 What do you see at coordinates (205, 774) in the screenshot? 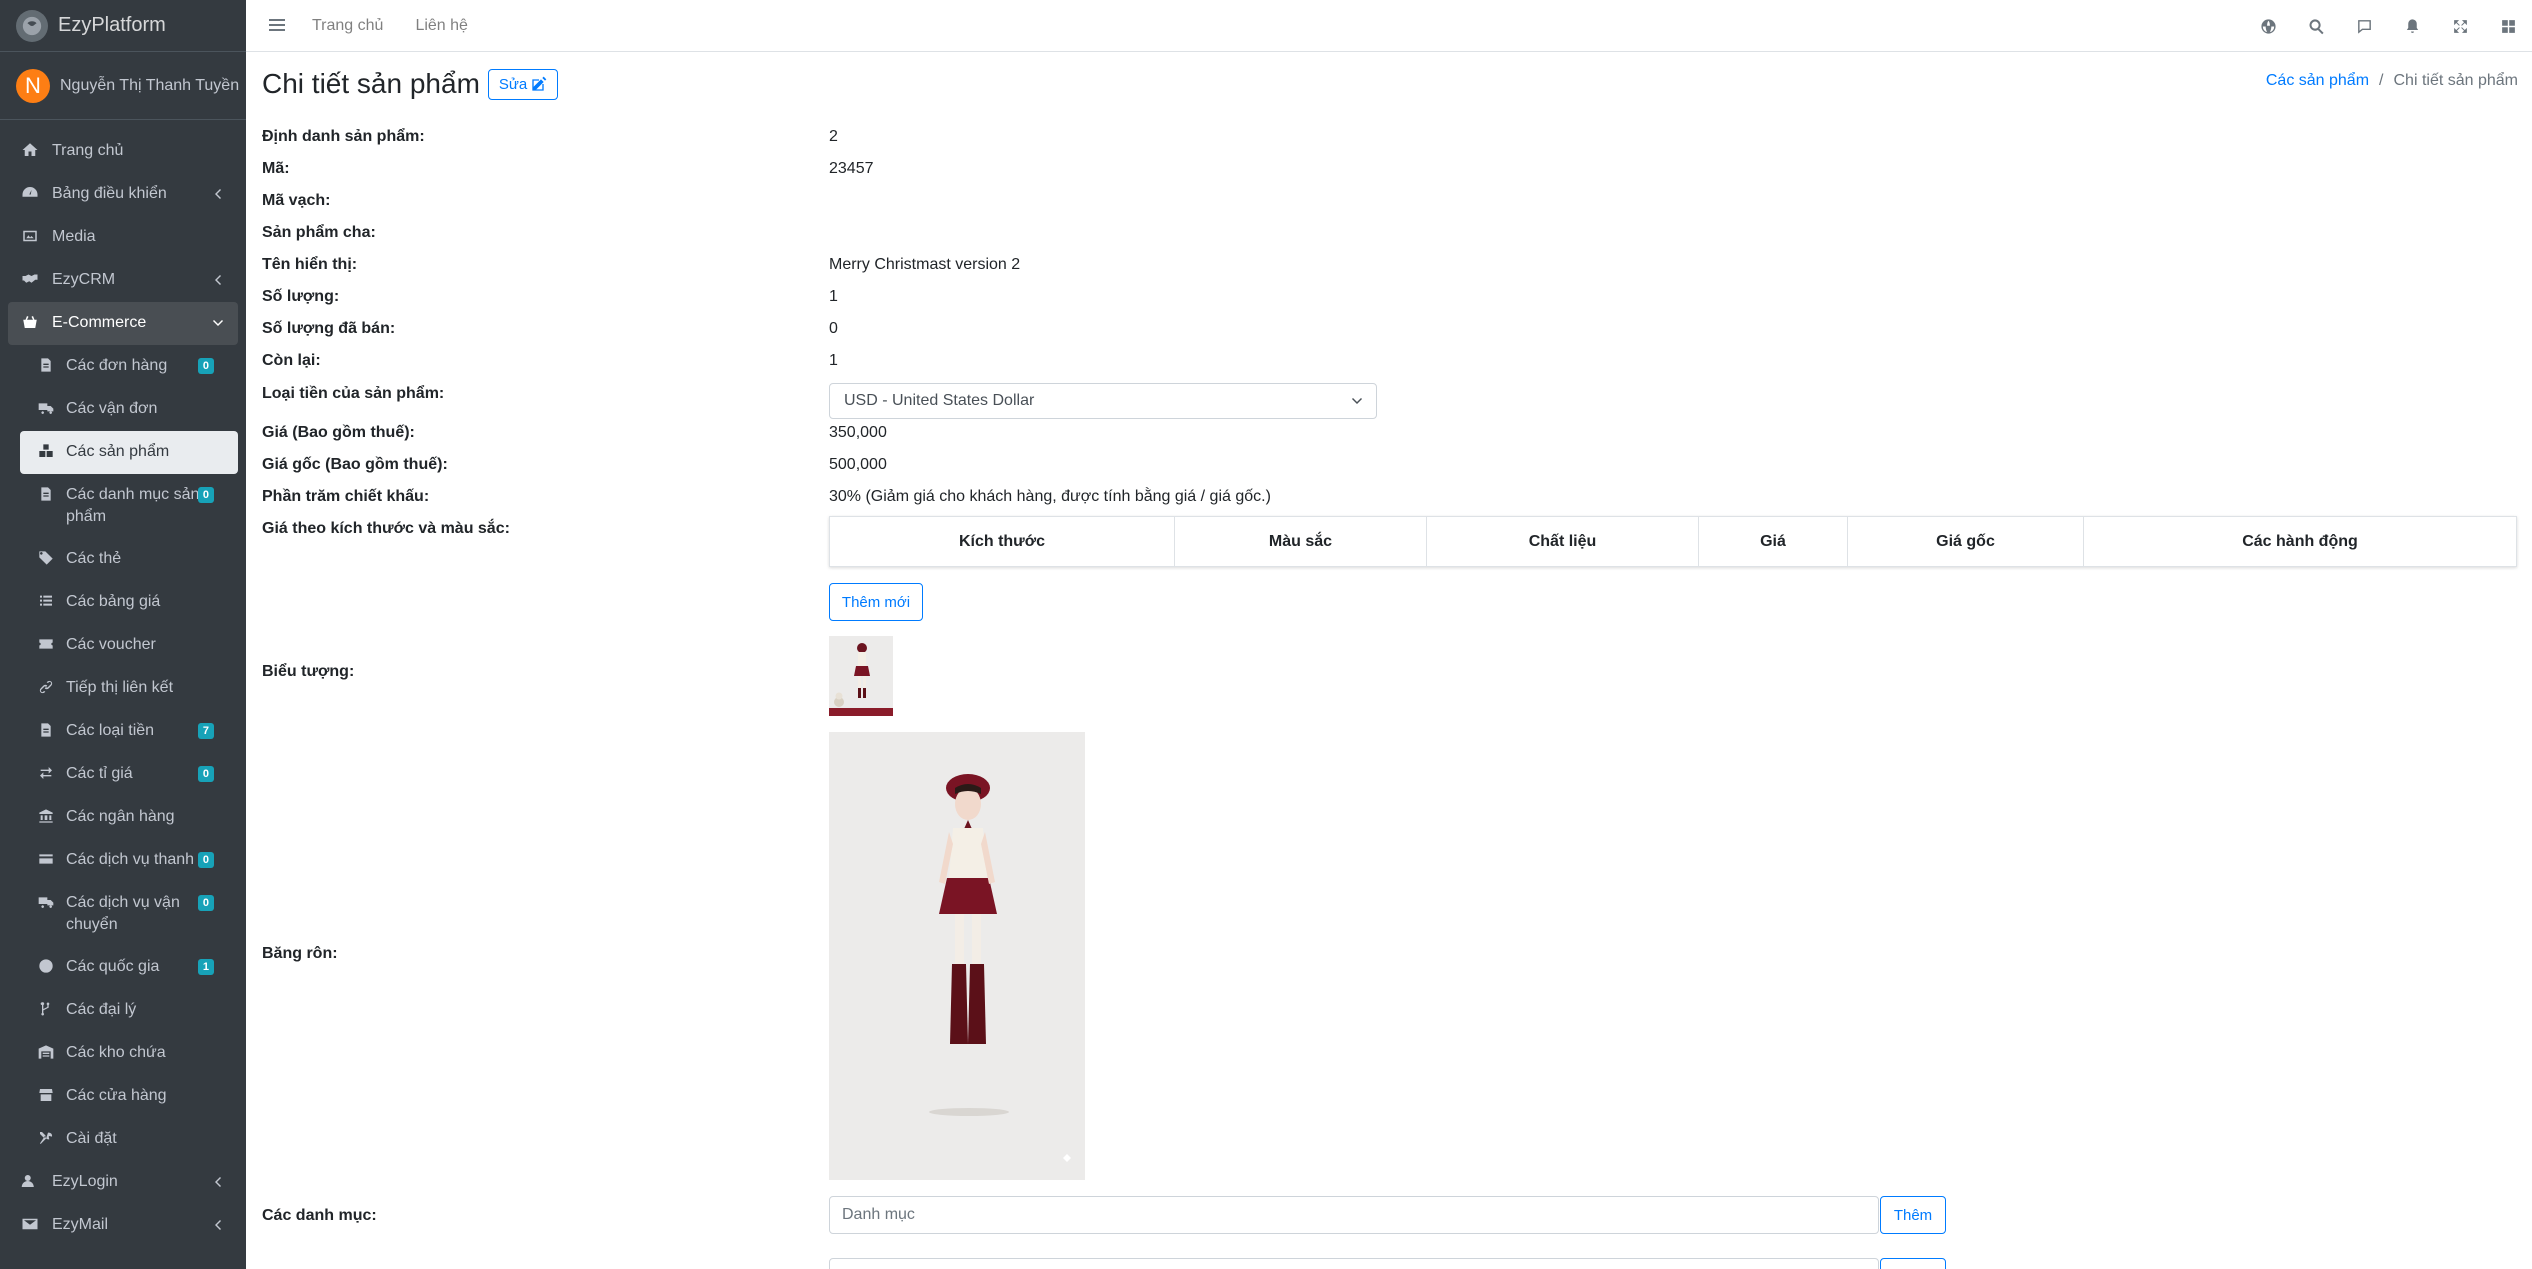
I see `exchange-rates-count-badge: 0` at bounding box center [205, 774].